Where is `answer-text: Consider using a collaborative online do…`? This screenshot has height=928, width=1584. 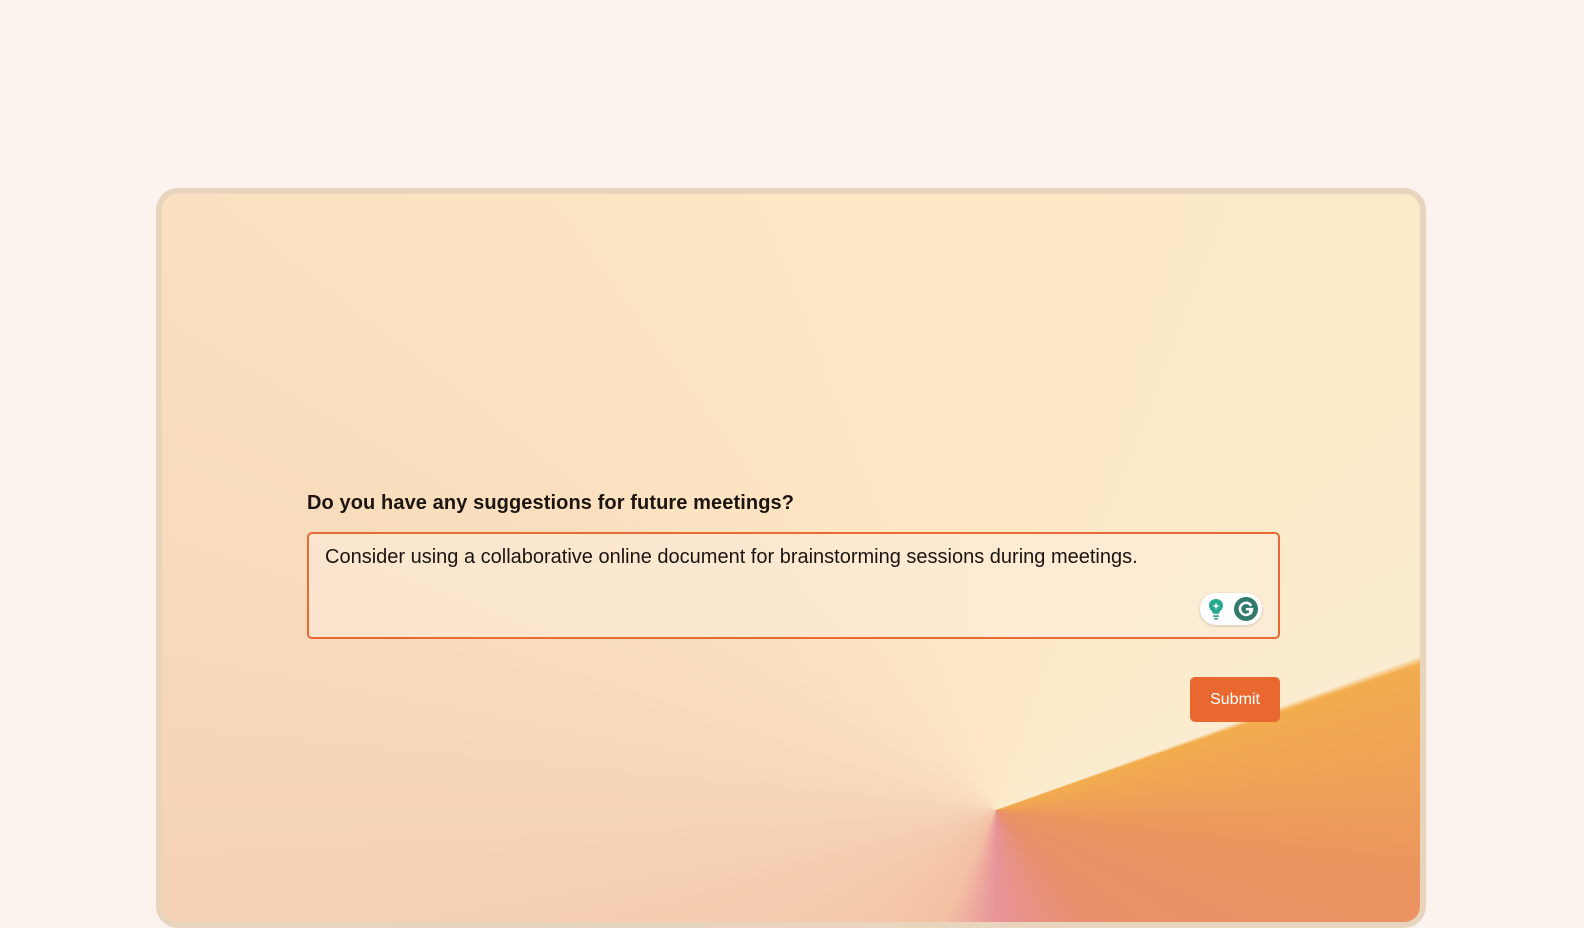
answer-text: Consider using a collaborative online do… is located at coordinates (793, 557).